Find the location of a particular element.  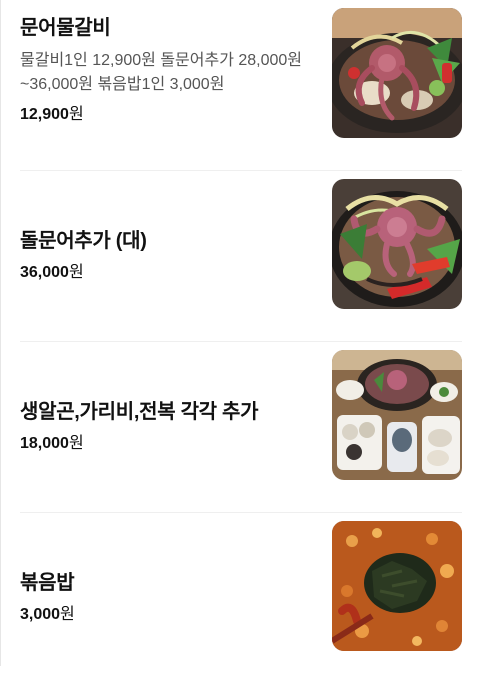

price-value: 12,900 is located at coordinates (44, 114).